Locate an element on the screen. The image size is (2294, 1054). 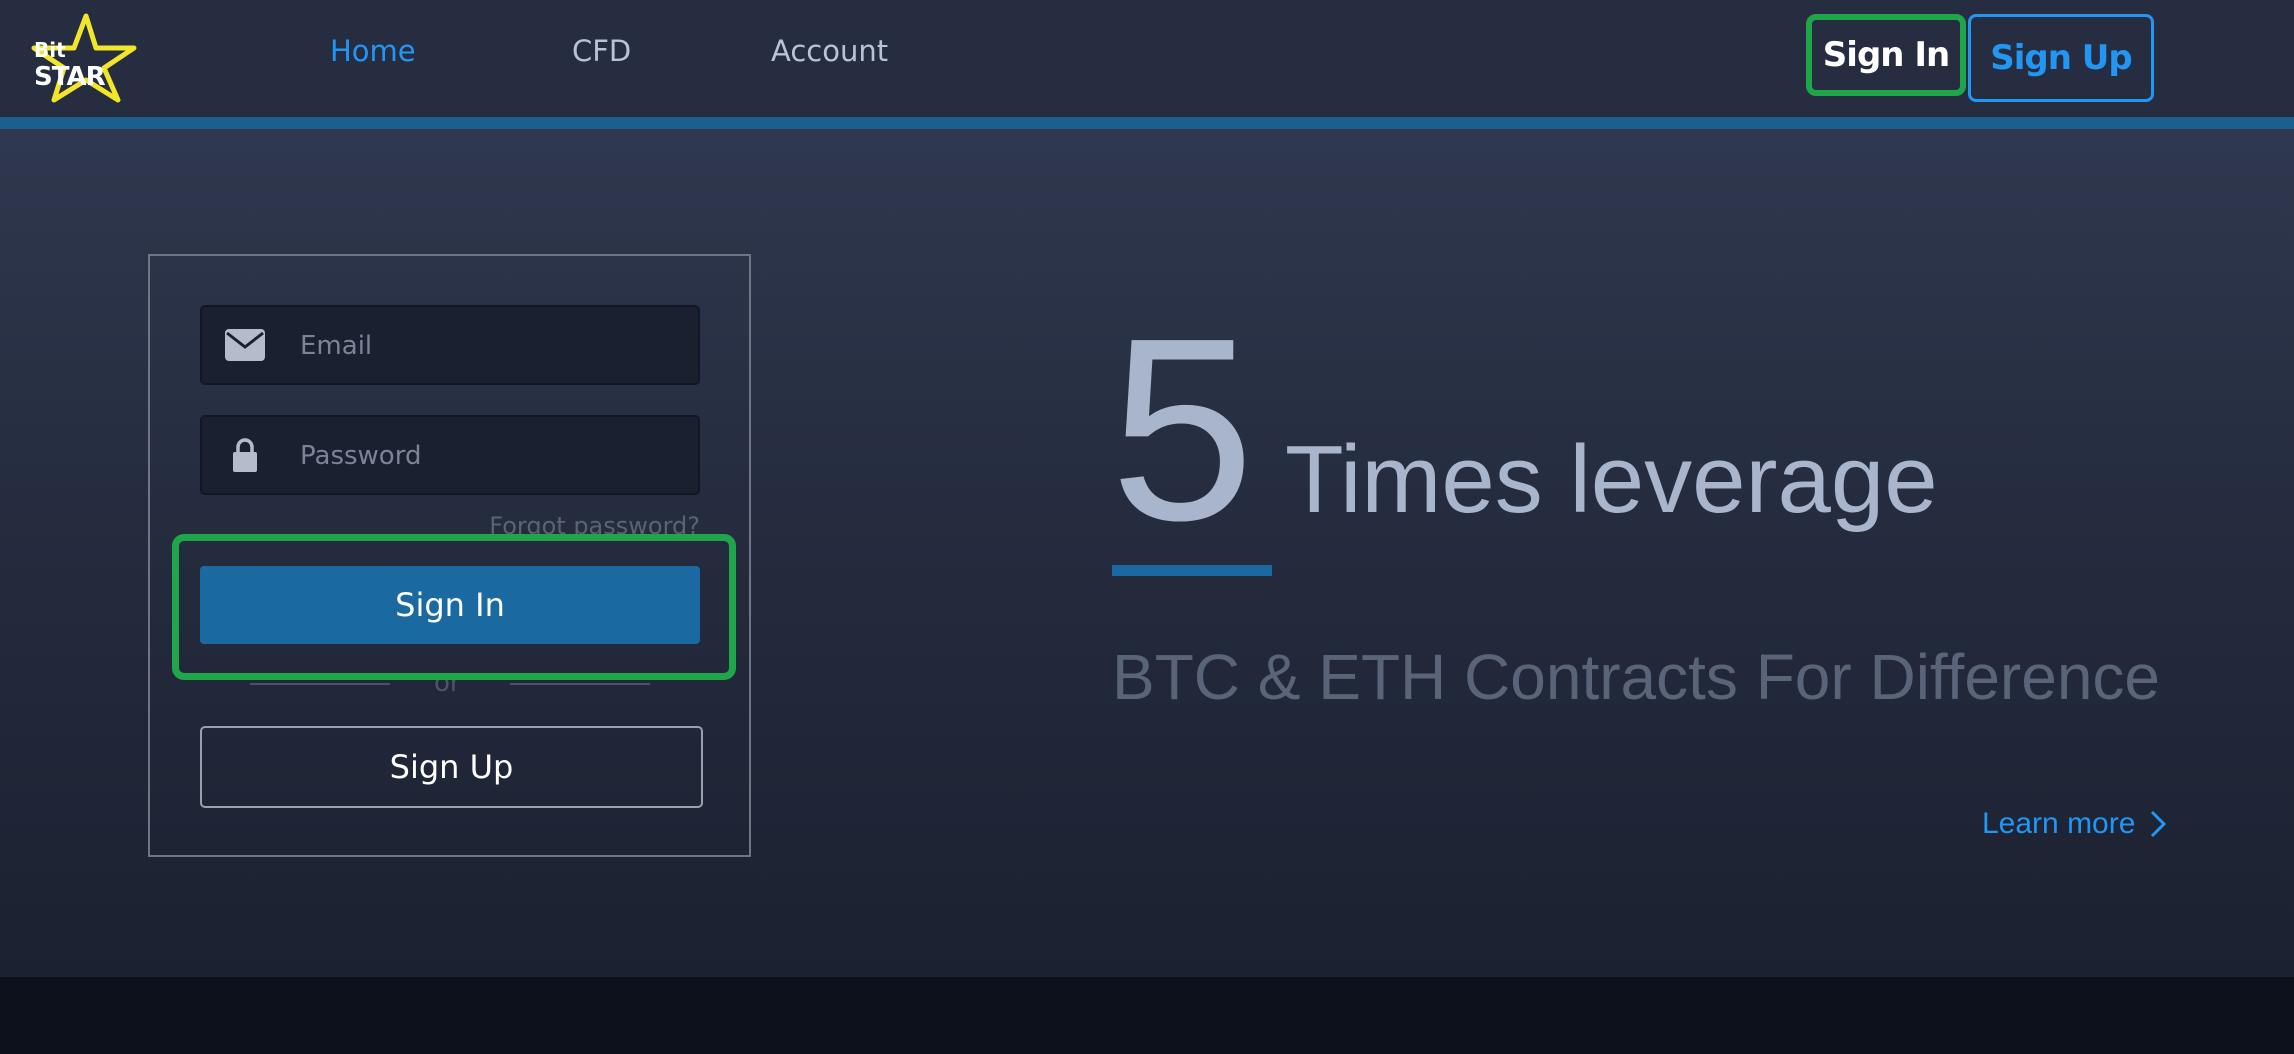
leverage-underline is located at coordinates (1192, 570).